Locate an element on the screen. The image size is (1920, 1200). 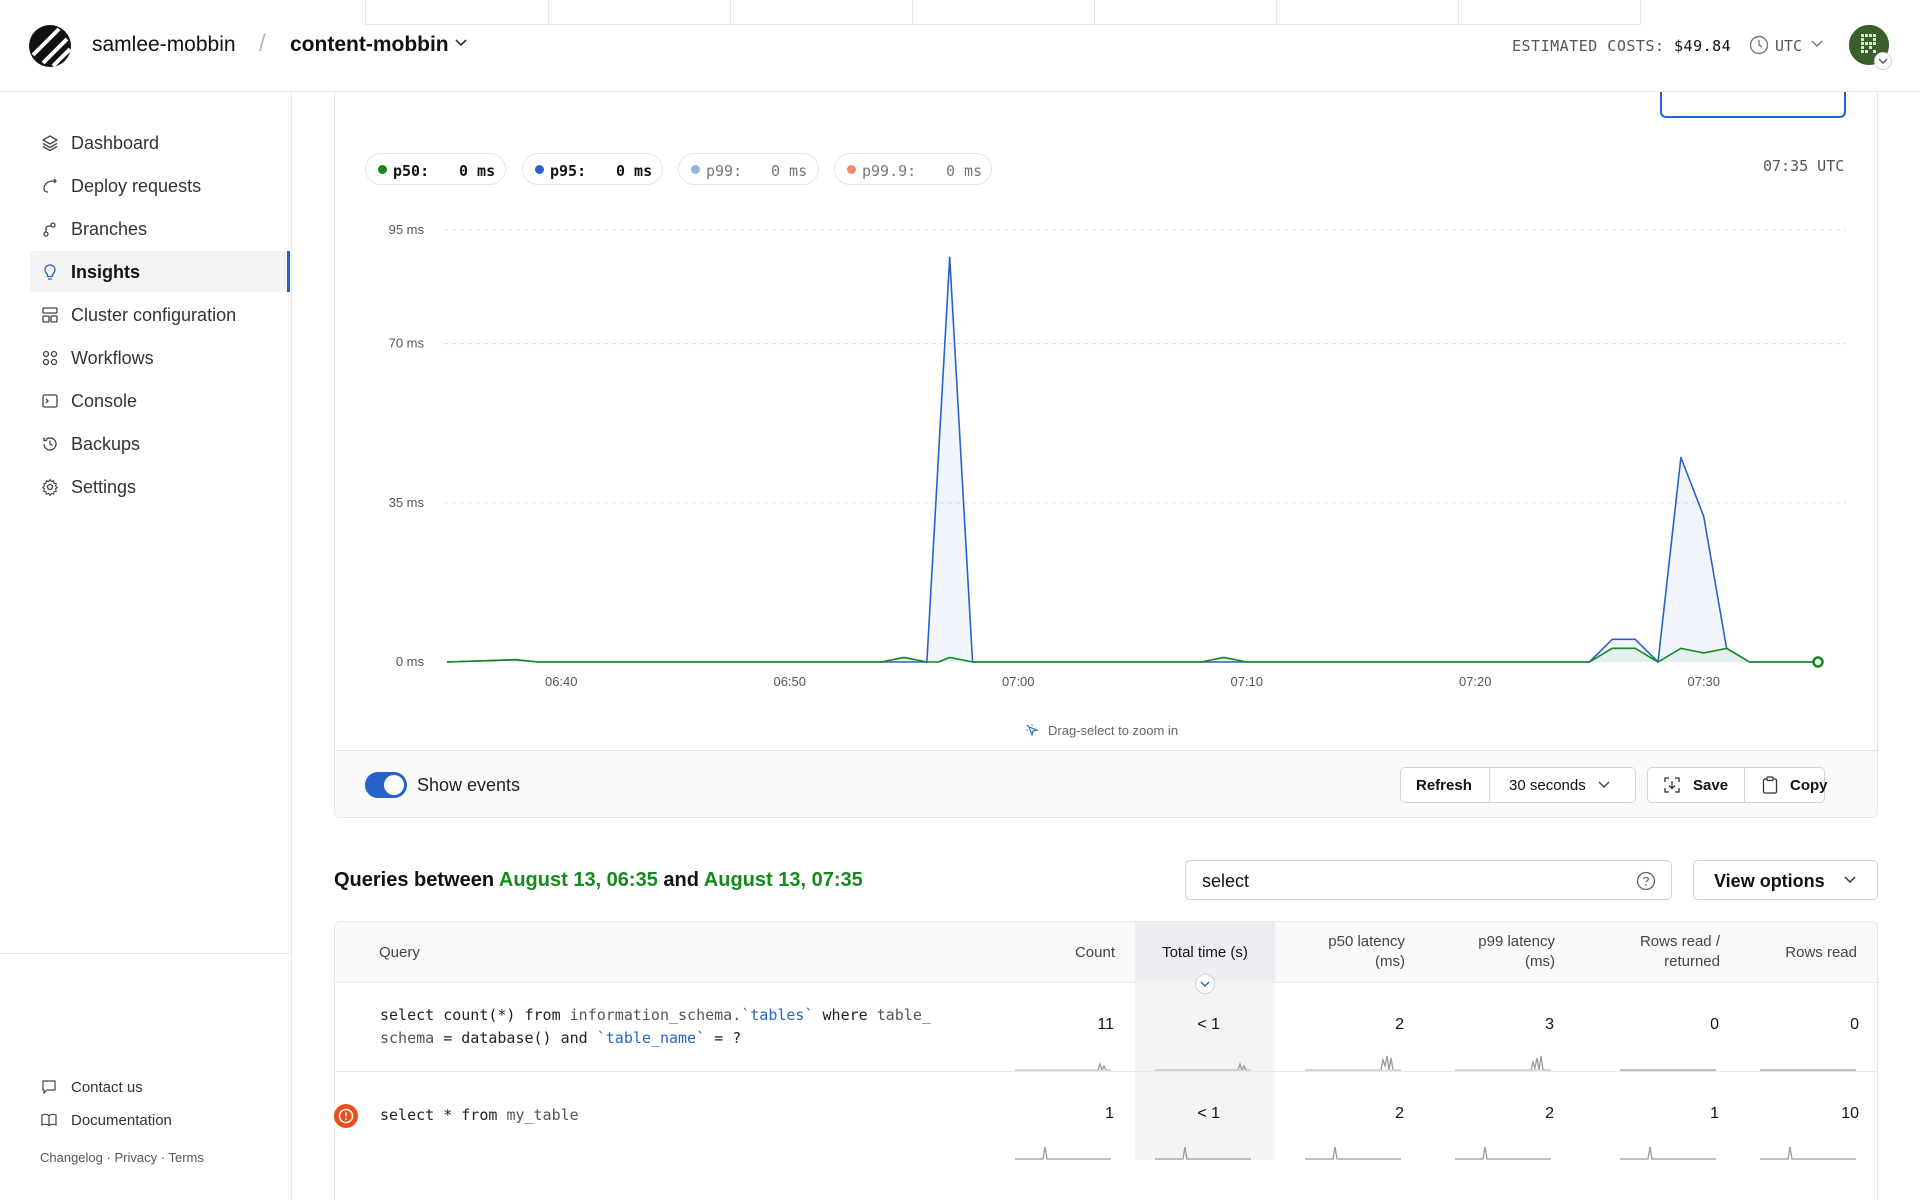
planetscale-logo-icon is located at coordinates (50, 46).